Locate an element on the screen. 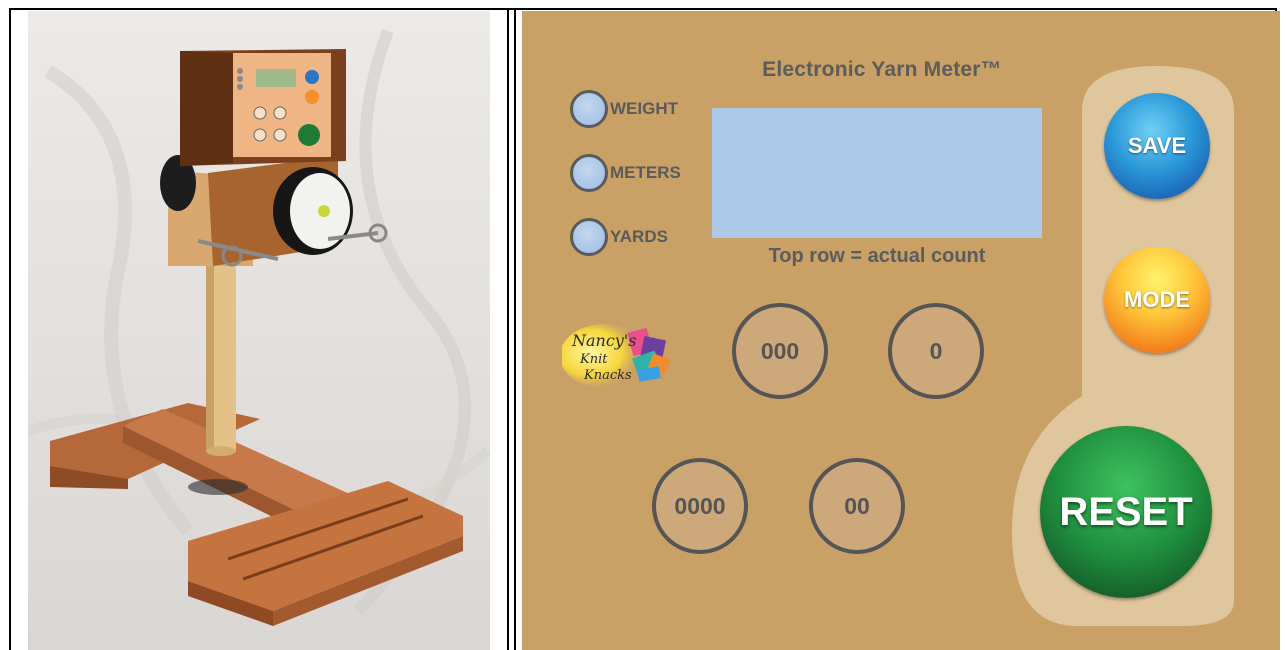  frame-divider is located at coordinates (508, 329).